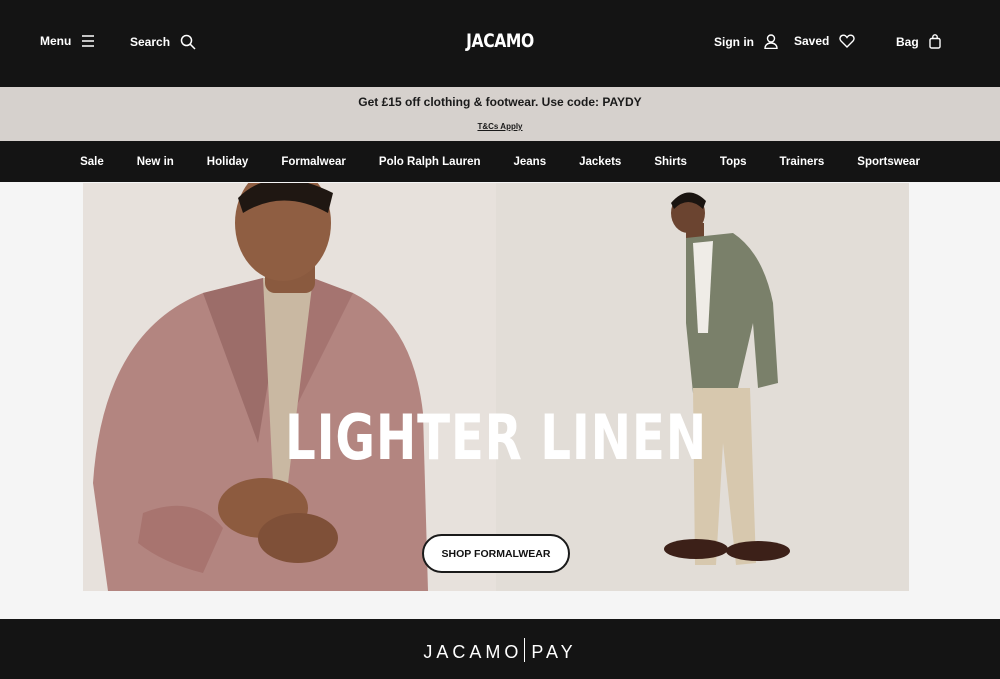 The height and width of the screenshot is (679, 1000). What do you see at coordinates (934, 41) in the screenshot?
I see `bag-icon` at bounding box center [934, 41].